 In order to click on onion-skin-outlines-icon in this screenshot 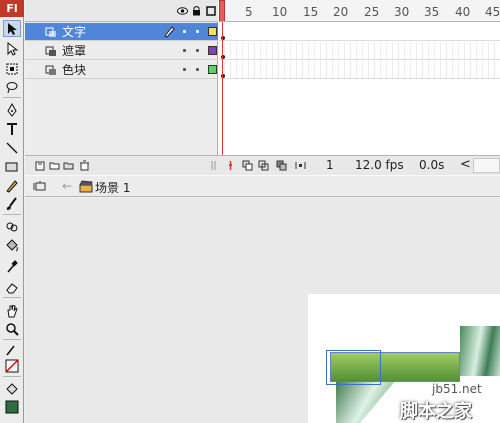, I will do `click(263, 165)`.